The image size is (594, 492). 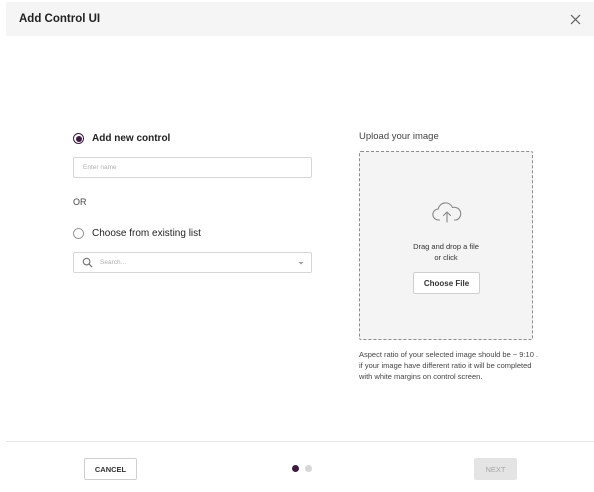 I want to click on or-separator: OR, so click(x=80, y=202).